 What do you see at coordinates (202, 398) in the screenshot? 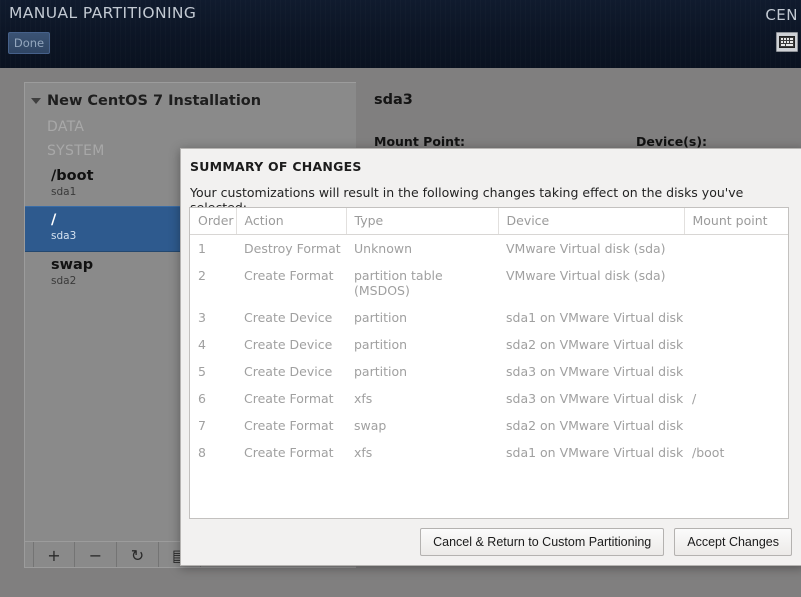
I see `cell-order: 6` at bounding box center [202, 398].